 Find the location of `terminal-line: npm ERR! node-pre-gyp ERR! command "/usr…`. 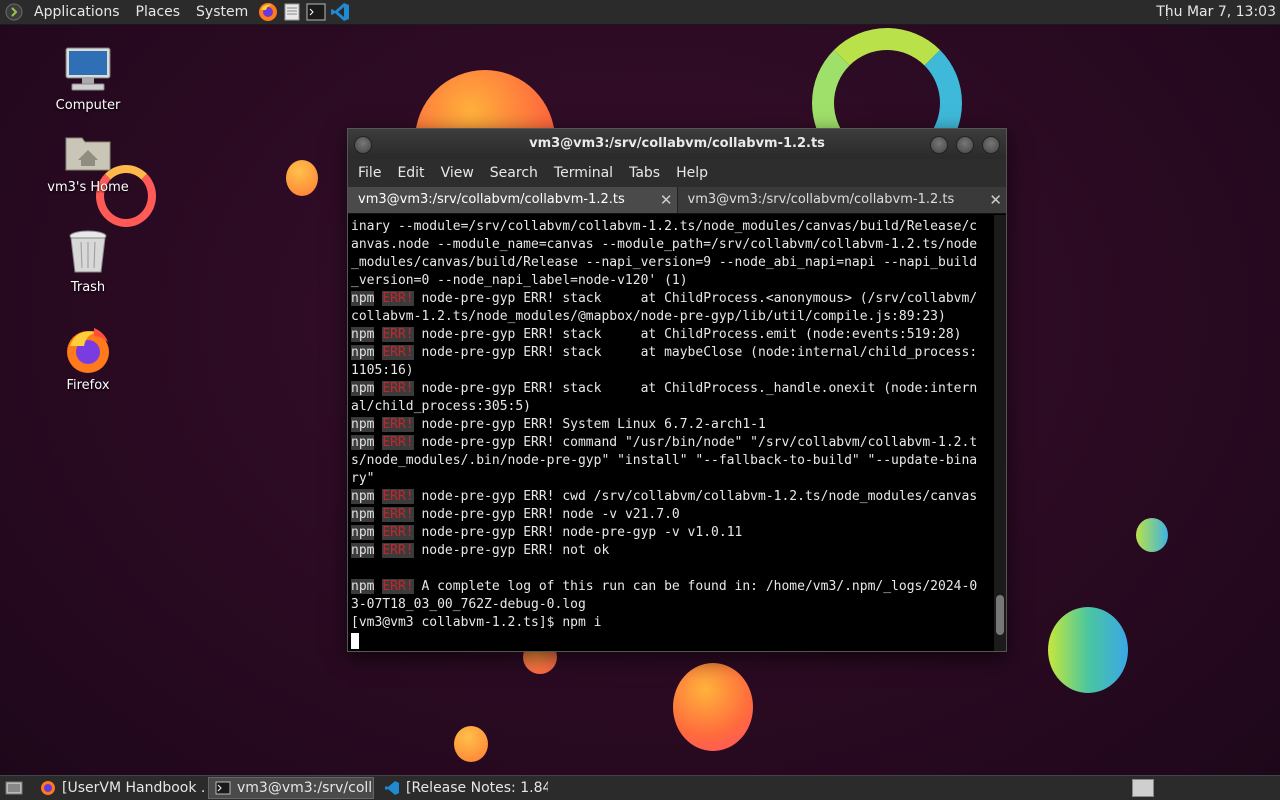

terminal-line: npm ERR! node-pre-gyp ERR! command "/usr… is located at coordinates (671, 443).